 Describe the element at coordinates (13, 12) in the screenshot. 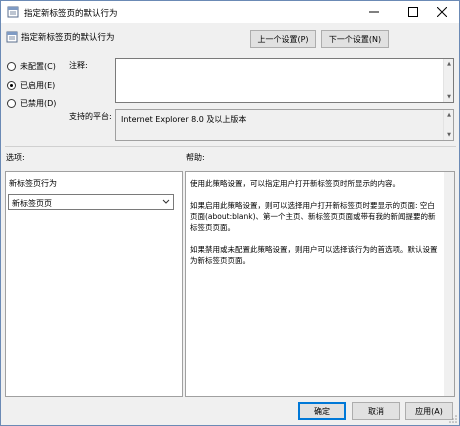

I see `policy-app-icon` at that location.